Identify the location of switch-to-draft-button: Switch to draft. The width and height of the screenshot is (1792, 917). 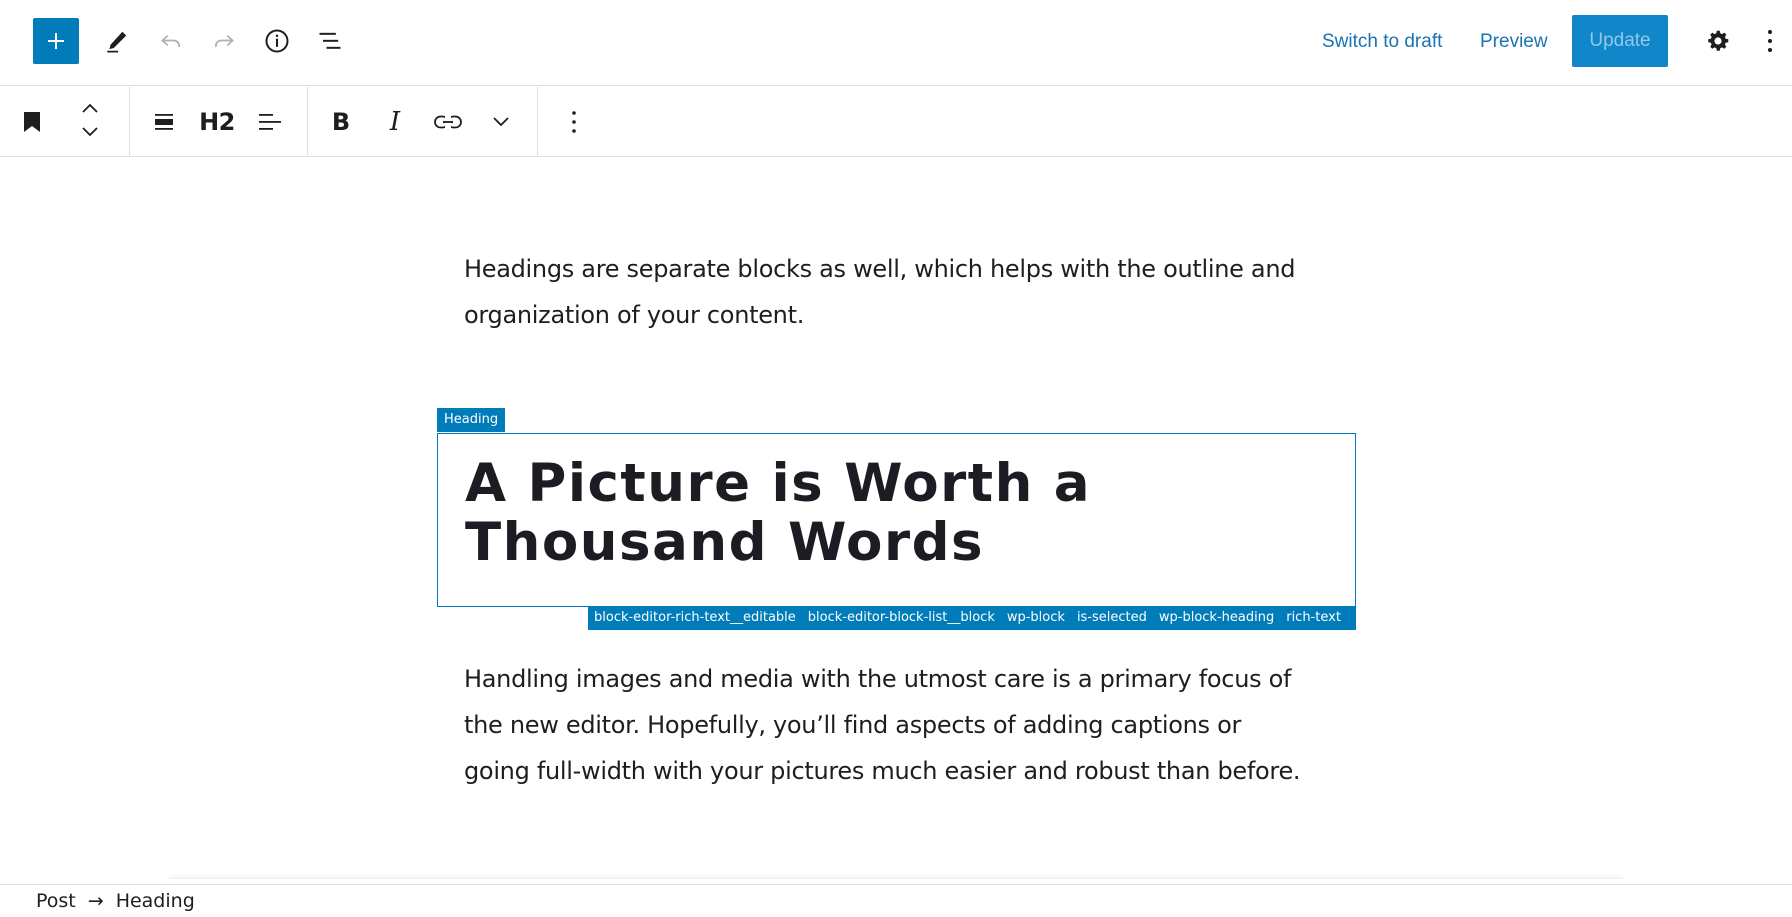
(1382, 42).